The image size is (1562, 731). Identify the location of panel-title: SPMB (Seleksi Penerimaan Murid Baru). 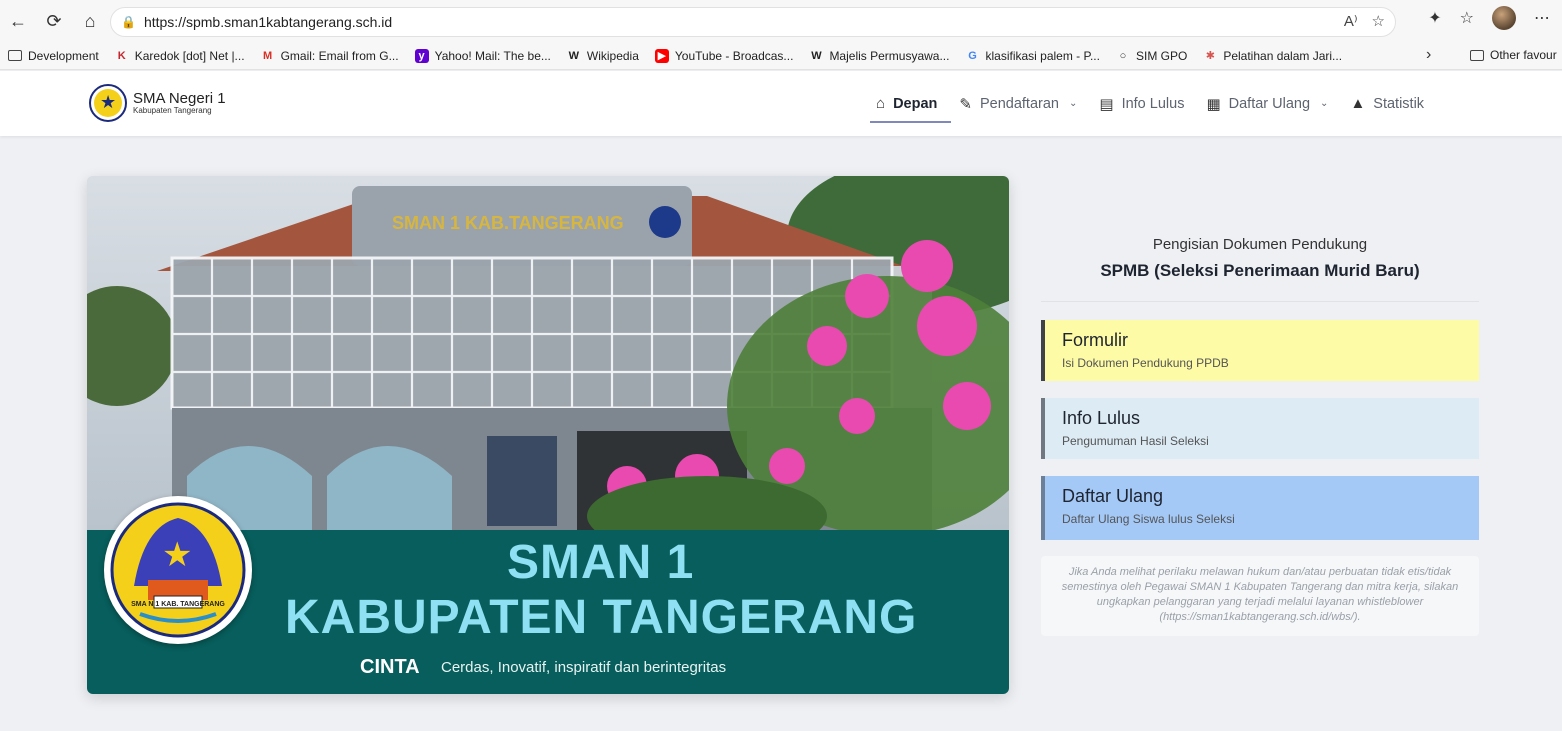
(1260, 270).